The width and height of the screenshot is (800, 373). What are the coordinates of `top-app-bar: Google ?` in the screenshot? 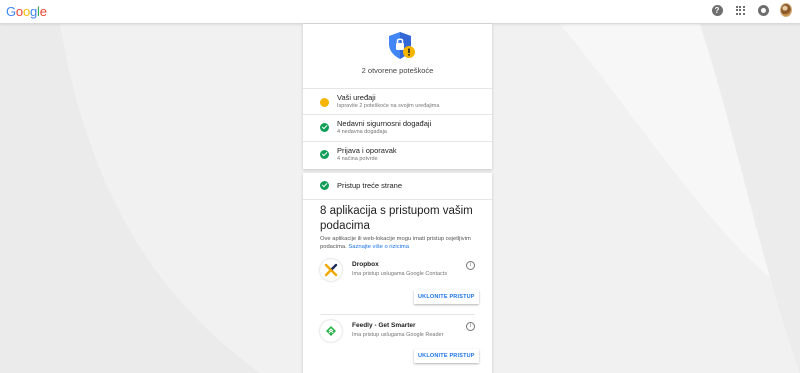 It's located at (400, 12).